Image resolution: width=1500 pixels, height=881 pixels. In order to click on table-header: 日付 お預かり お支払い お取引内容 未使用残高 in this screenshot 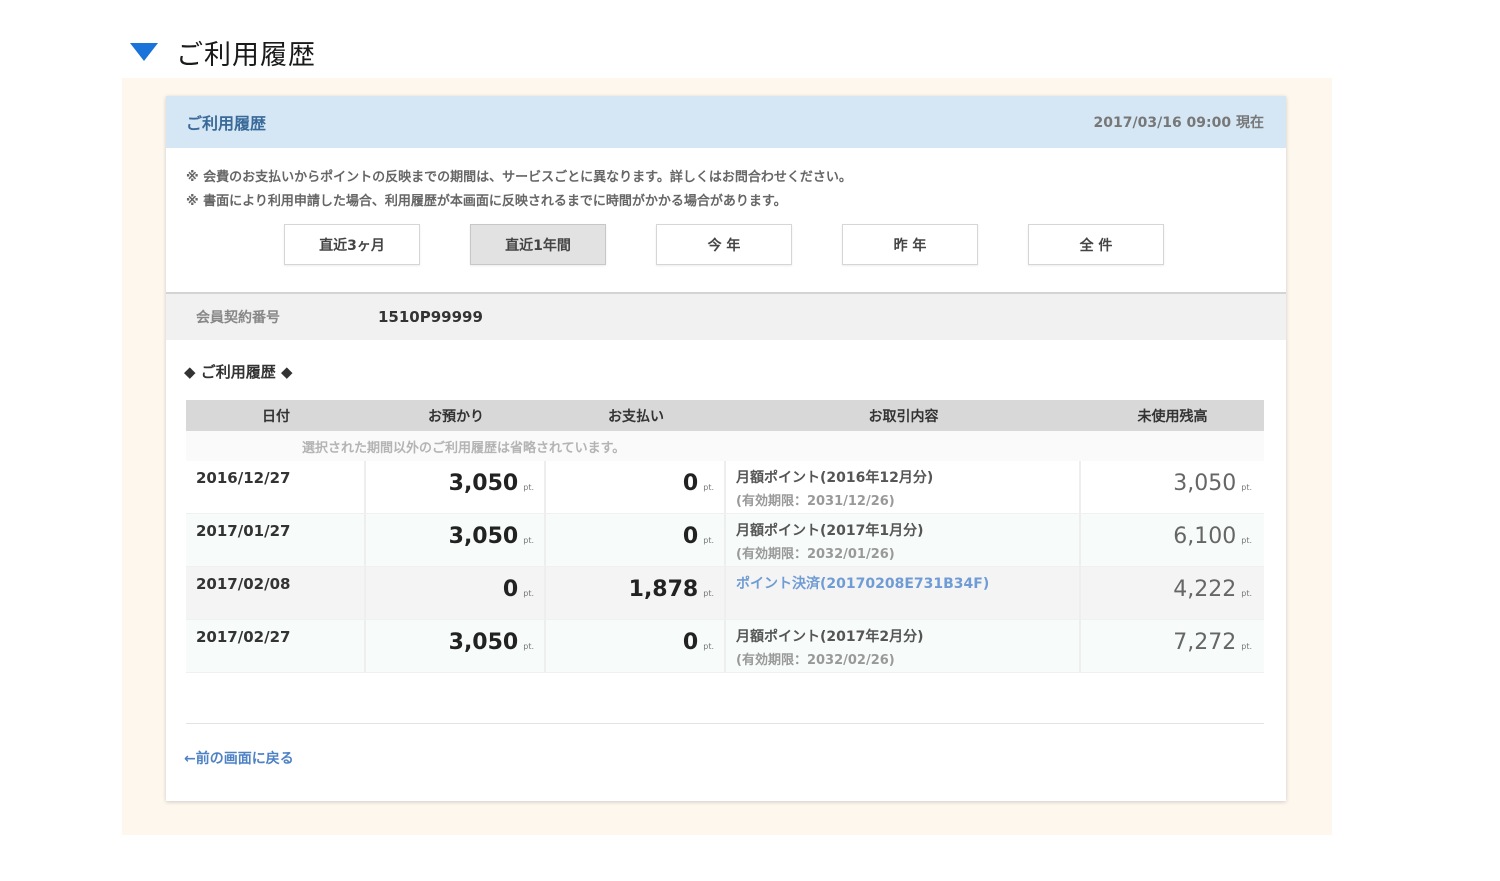, I will do `click(725, 415)`.